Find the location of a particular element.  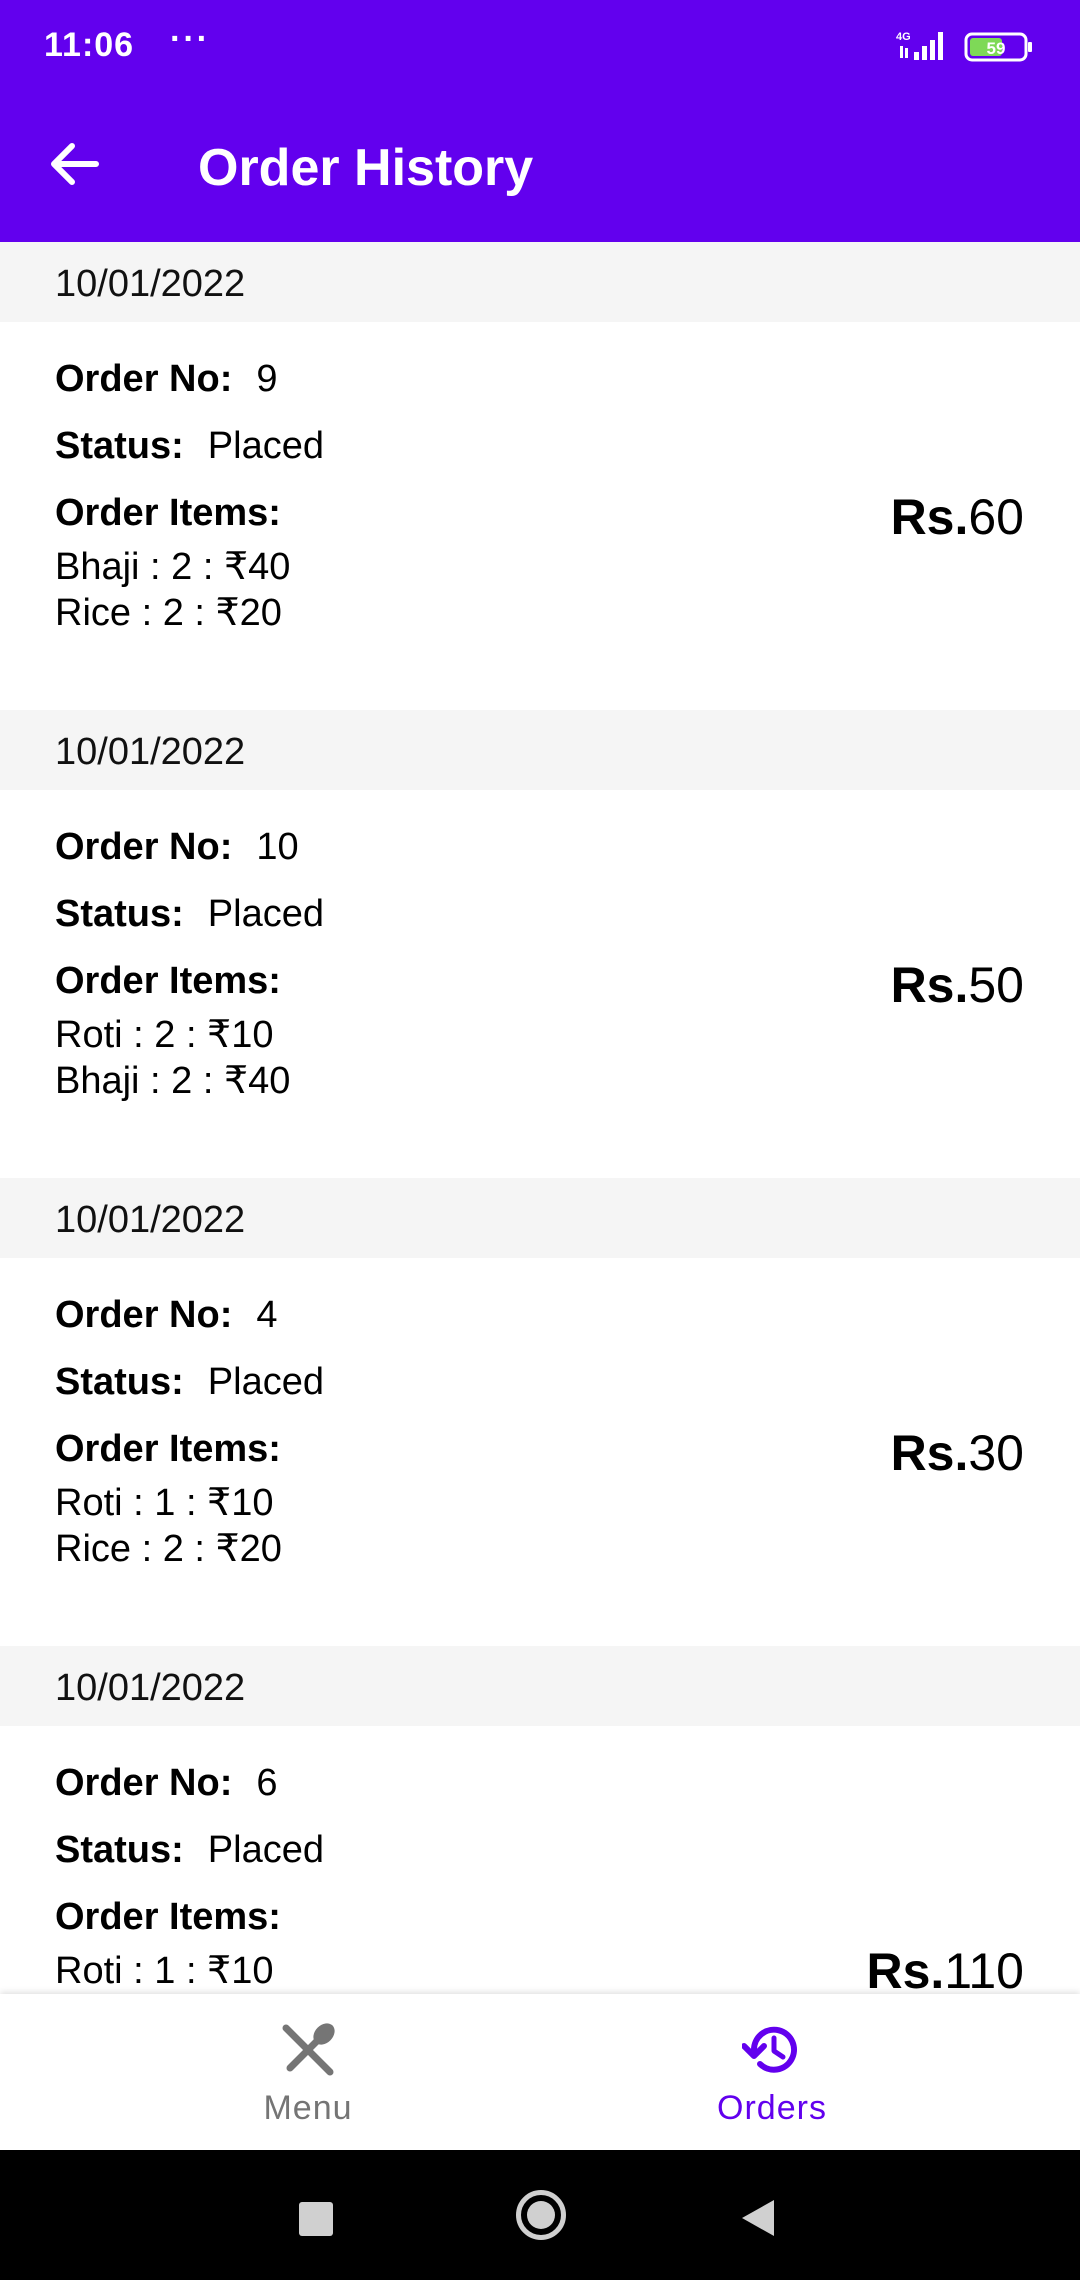

bottom-navigation: Menu Orders is located at coordinates (540, 2072).